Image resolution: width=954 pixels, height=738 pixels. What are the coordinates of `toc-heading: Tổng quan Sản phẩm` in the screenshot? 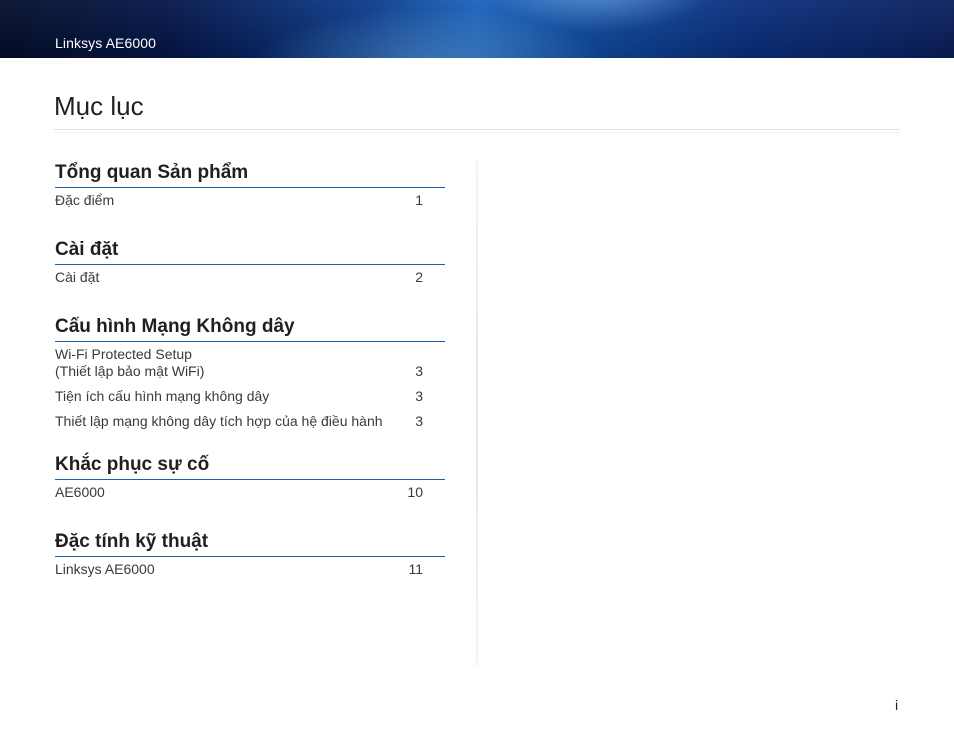 It's located at (250, 174).